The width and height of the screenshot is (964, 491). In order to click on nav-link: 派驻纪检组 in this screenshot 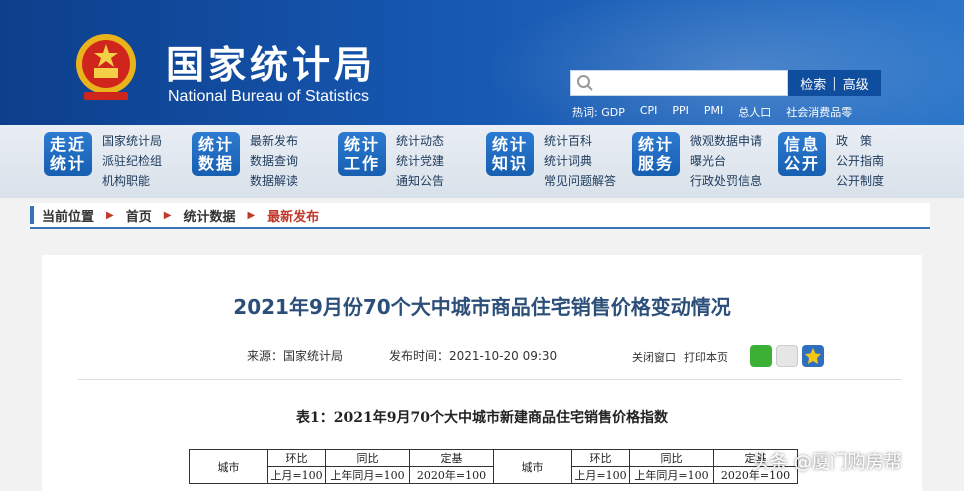, I will do `click(132, 161)`.